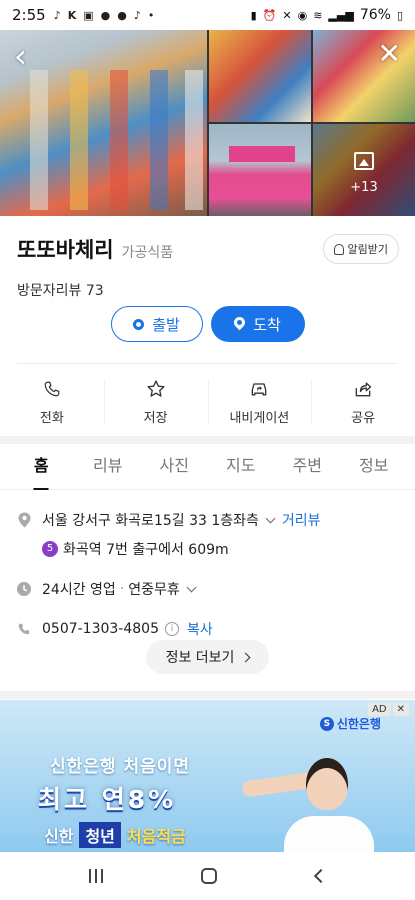 The width and height of the screenshot is (415, 900). What do you see at coordinates (364, 187) in the screenshot?
I see `more-photos-count: +13` at bounding box center [364, 187].